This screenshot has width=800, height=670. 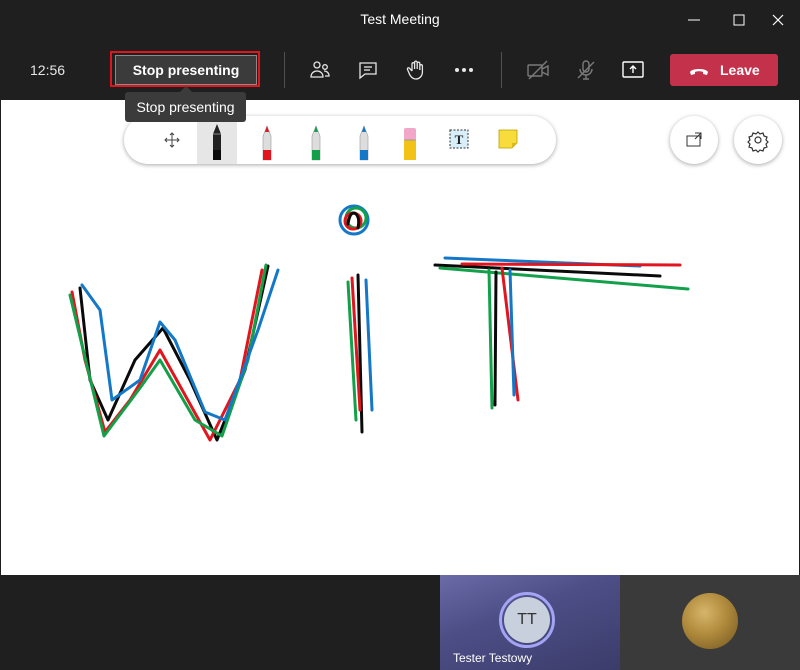 What do you see at coordinates (633, 70) in the screenshot?
I see `share-tray-icon` at bounding box center [633, 70].